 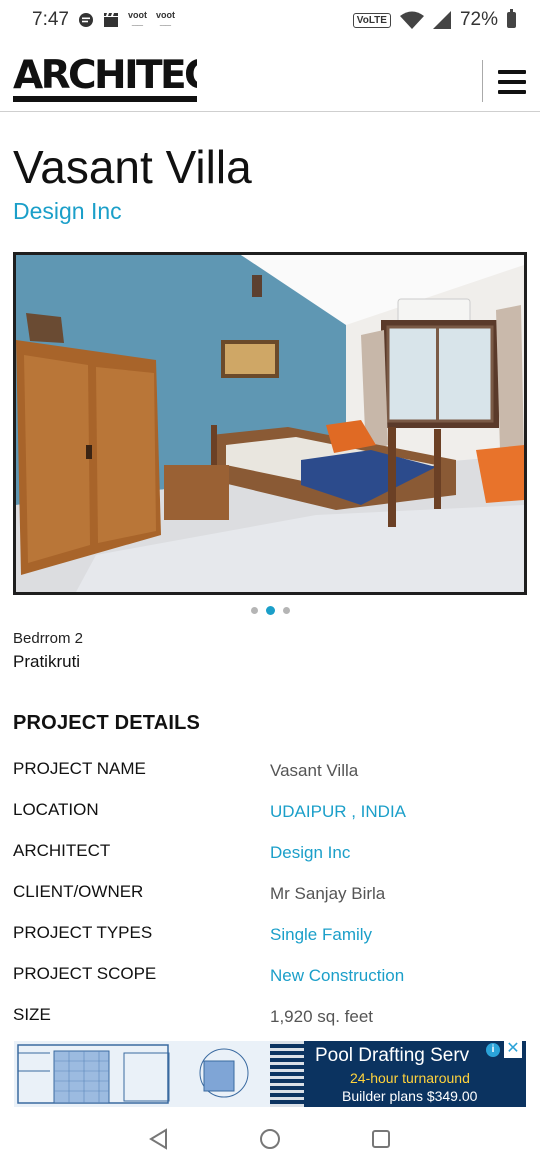 I want to click on home-icon, so click(x=270, y=1139).